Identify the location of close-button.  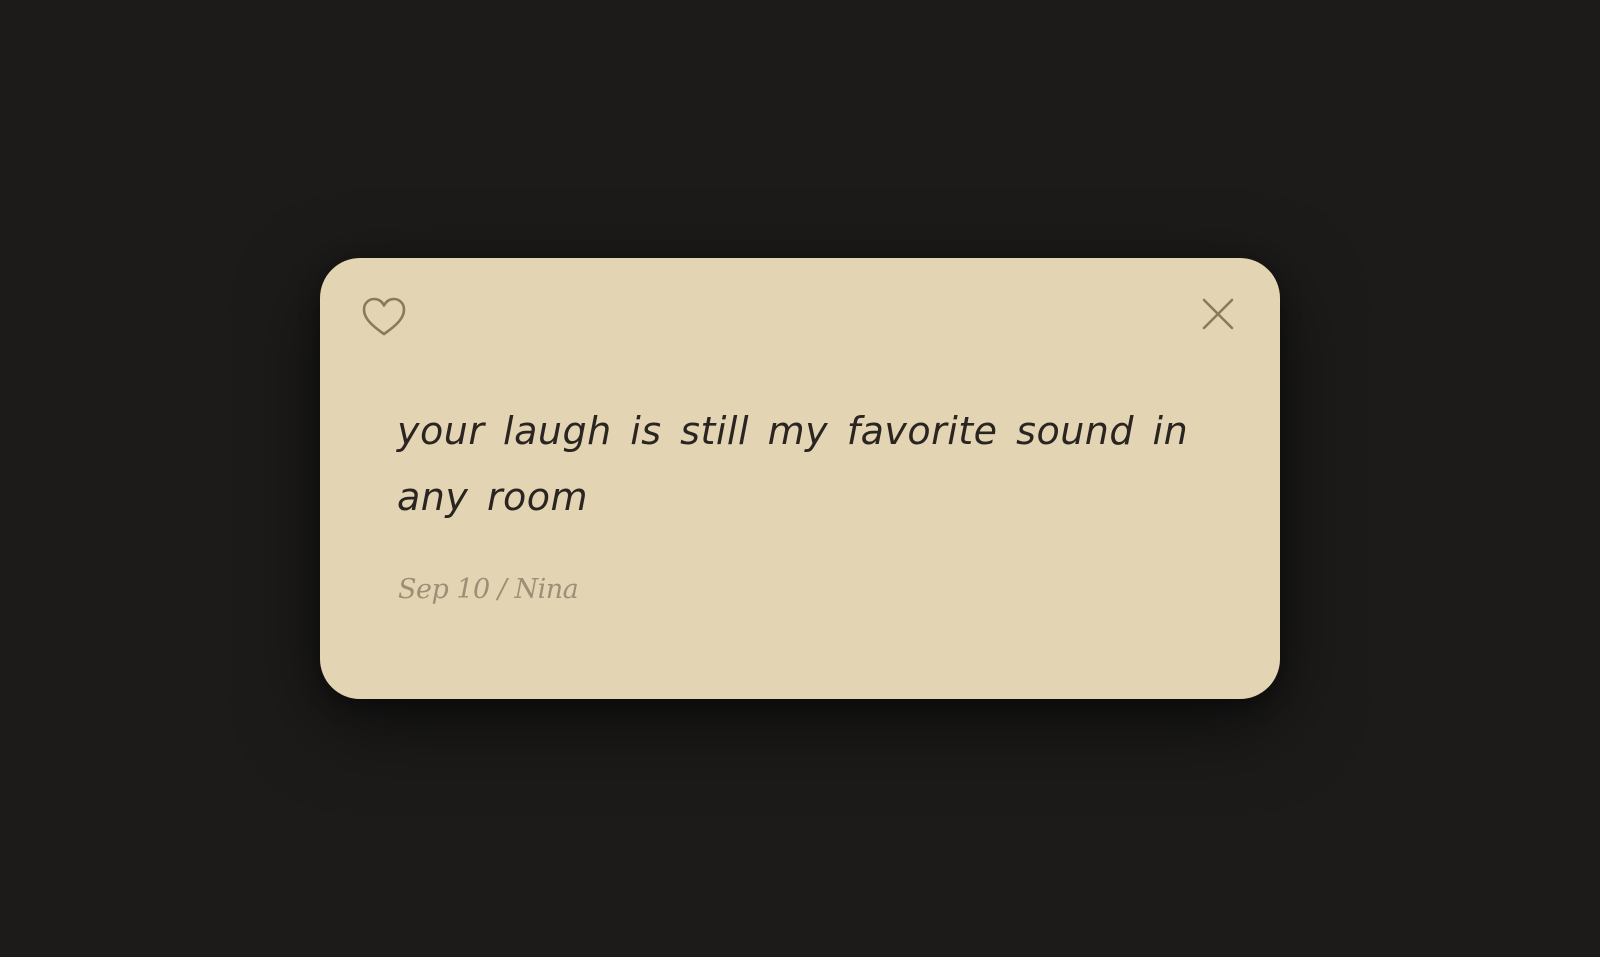
(1218, 314).